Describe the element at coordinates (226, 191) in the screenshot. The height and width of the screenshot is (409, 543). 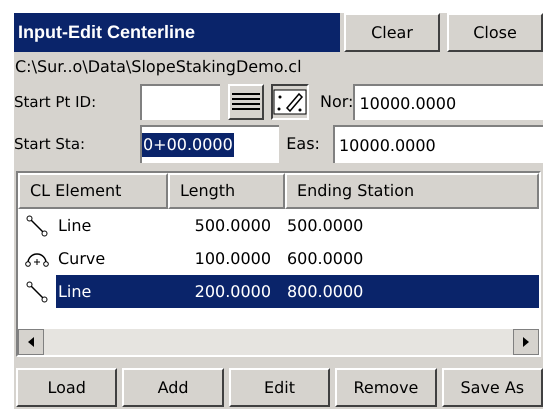
I see `column-header: Length` at that location.